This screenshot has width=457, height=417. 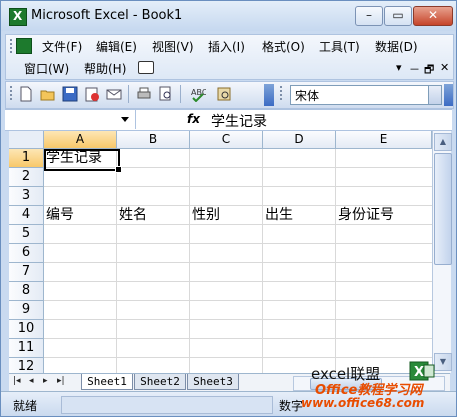 I want to click on menu-data: 数据(D), so click(x=396, y=46).